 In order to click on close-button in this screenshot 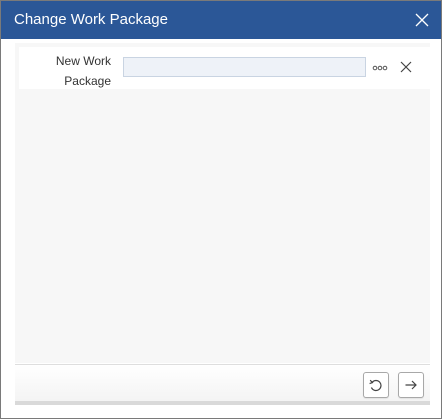, I will do `click(422, 20)`.